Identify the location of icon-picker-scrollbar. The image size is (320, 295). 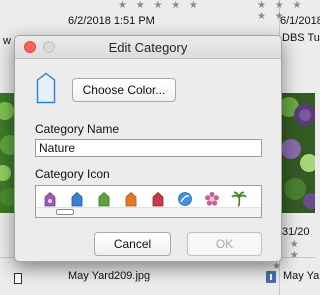
(148, 212).